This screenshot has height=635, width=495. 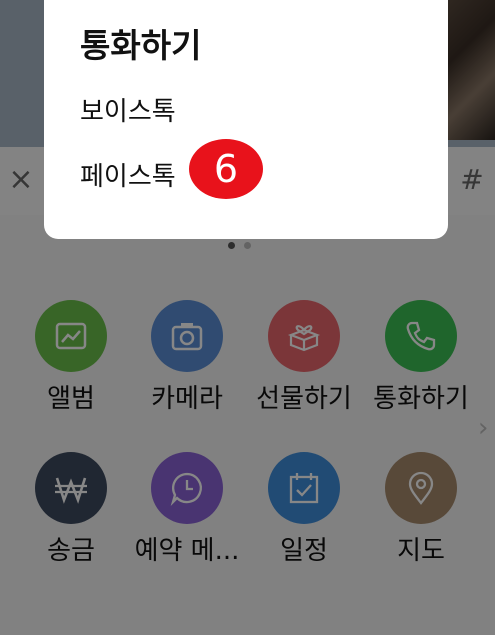 I want to click on voice-talk-option: 보이스톡, so click(x=128, y=112).